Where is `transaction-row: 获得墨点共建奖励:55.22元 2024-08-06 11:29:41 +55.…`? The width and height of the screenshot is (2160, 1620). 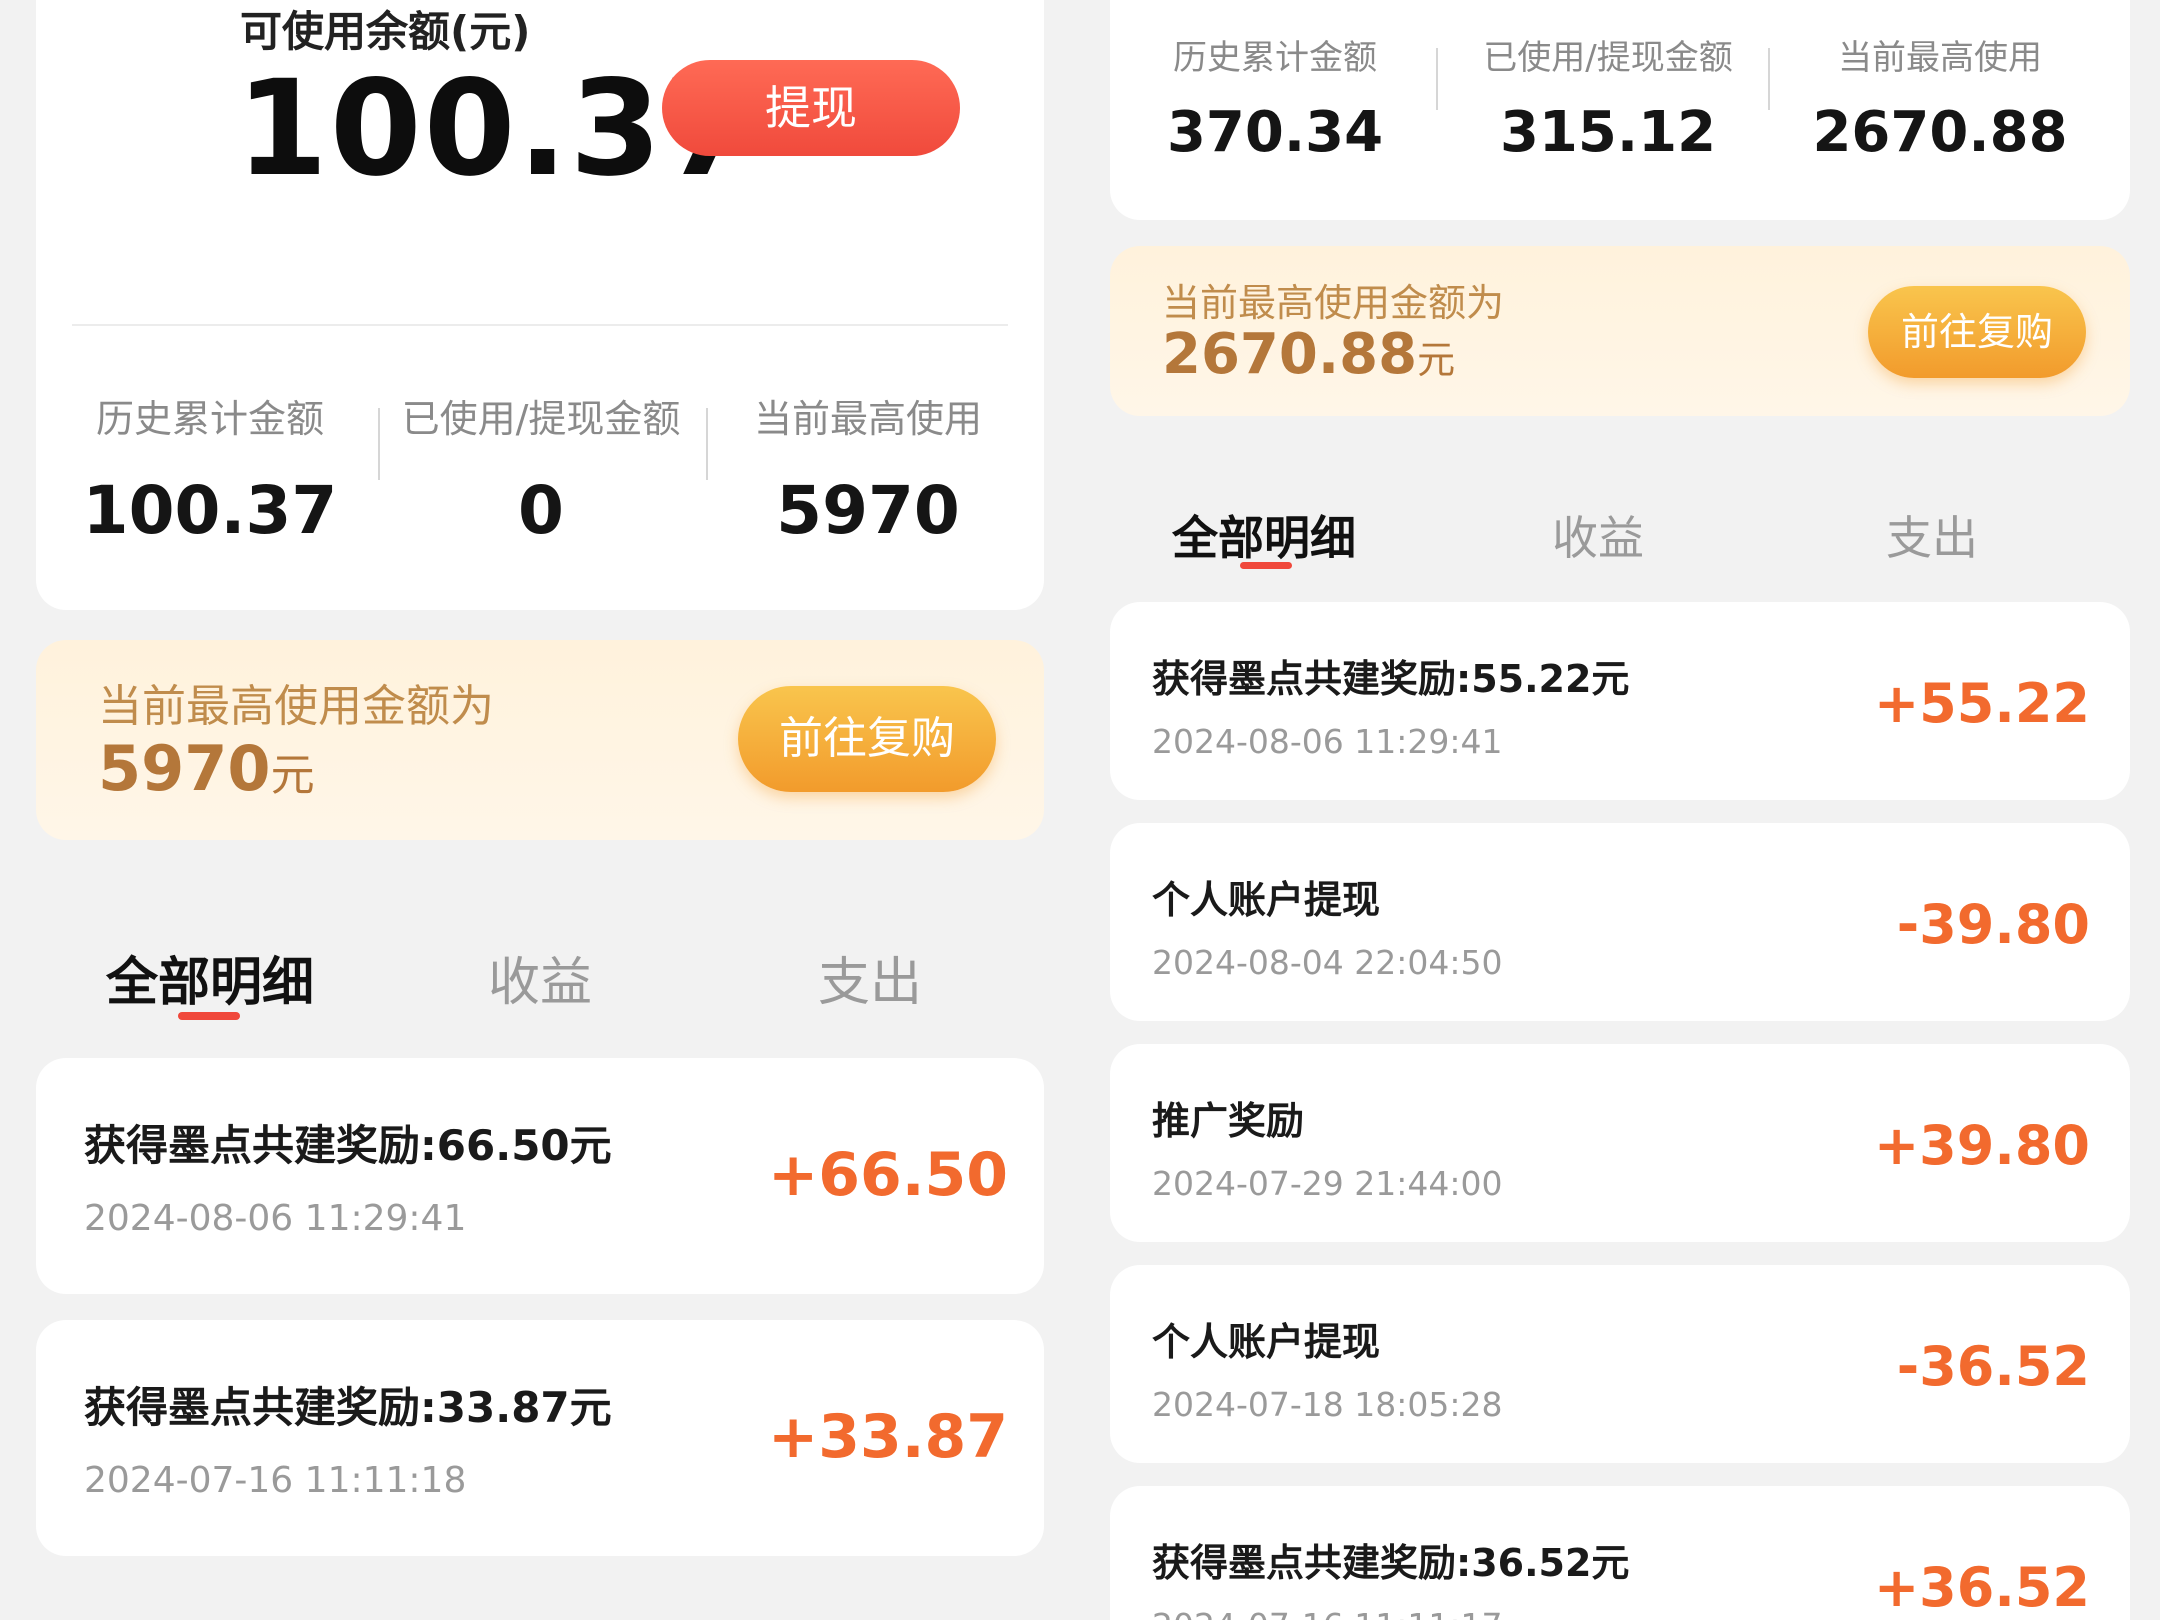
transaction-row: 获得墨点共建奖励:55.22元 2024-08-06 11:29:41 +55.… is located at coordinates (1620, 701).